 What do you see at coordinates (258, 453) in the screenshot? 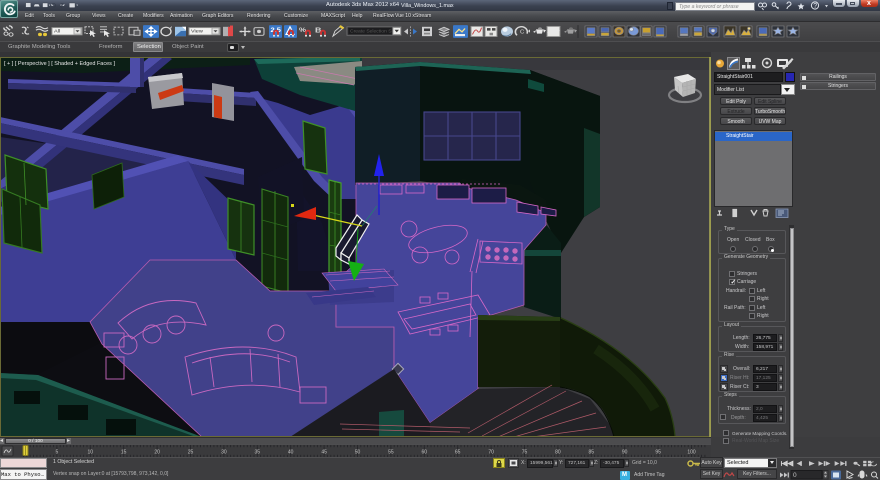
I see `svg-text: 35` at bounding box center [258, 453].